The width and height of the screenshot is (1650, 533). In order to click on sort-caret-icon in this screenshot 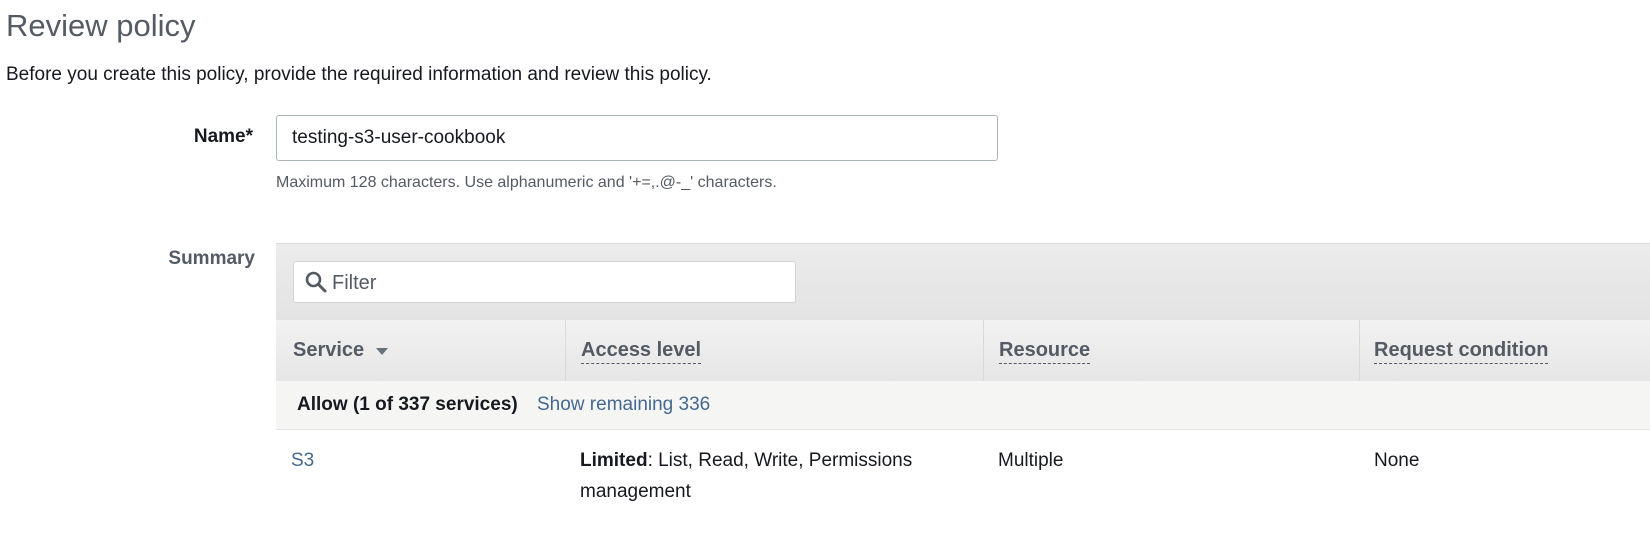, I will do `click(382, 351)`.